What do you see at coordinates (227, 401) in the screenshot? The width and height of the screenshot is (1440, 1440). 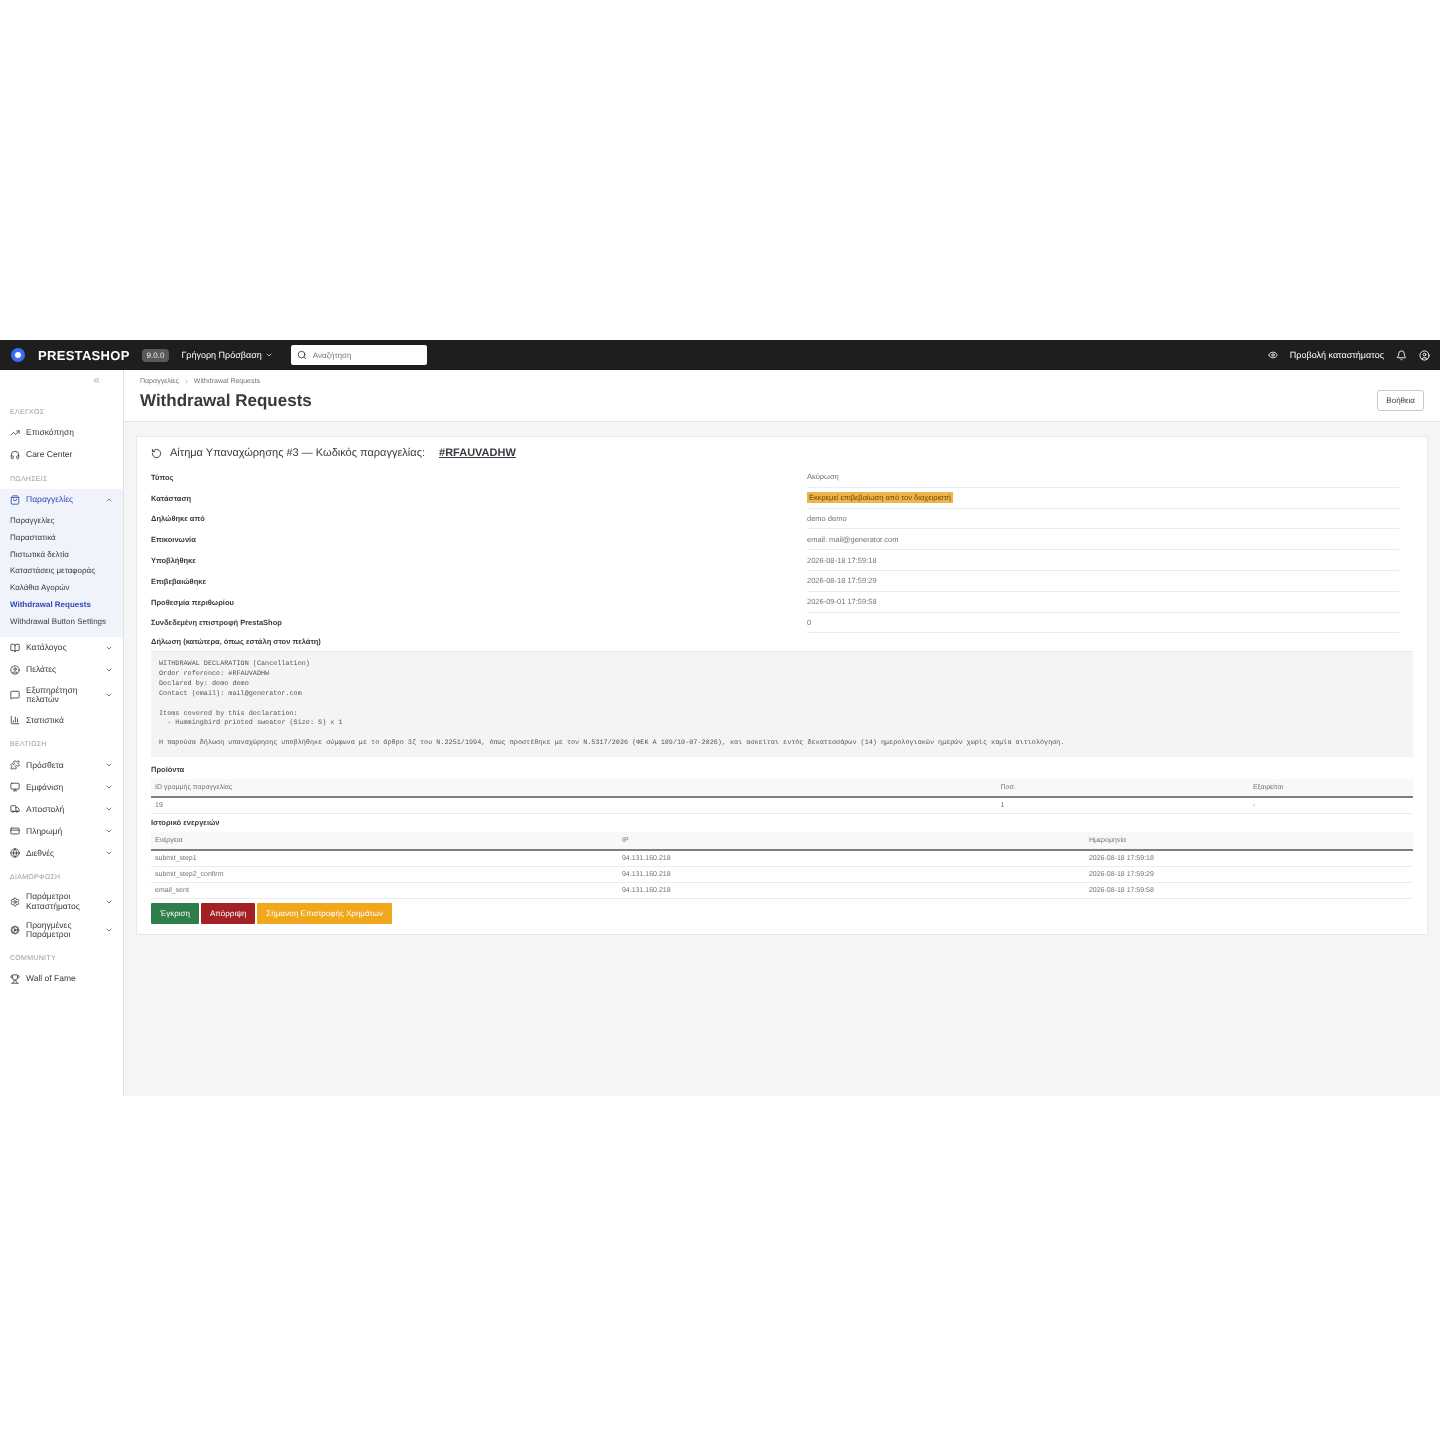 I see `page-title: Withdrawal Requests` at bounding box center [227, 401].